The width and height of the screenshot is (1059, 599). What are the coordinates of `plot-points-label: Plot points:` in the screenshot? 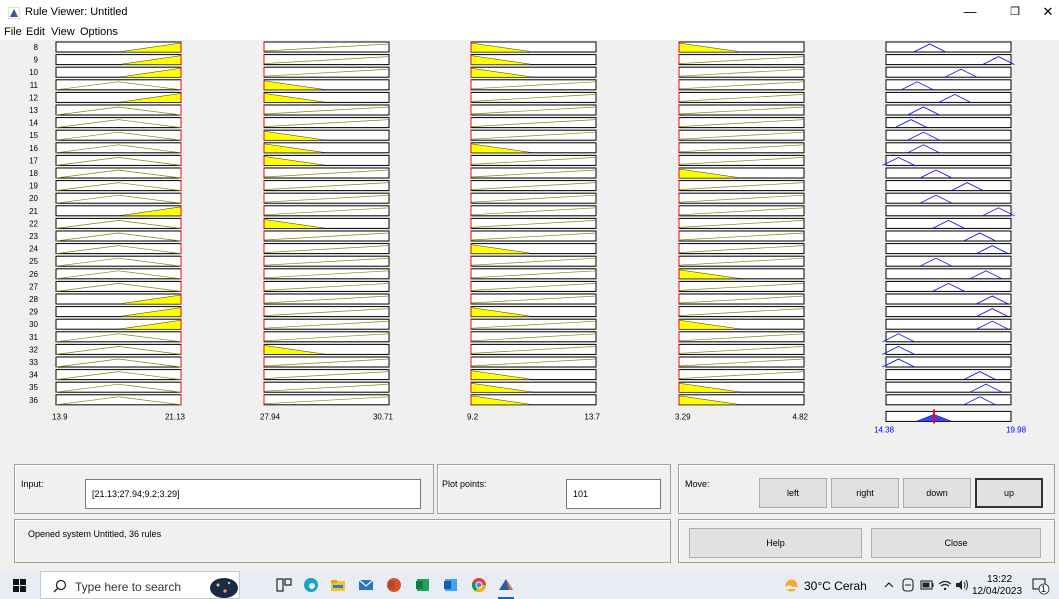 It's located at (464, 484).